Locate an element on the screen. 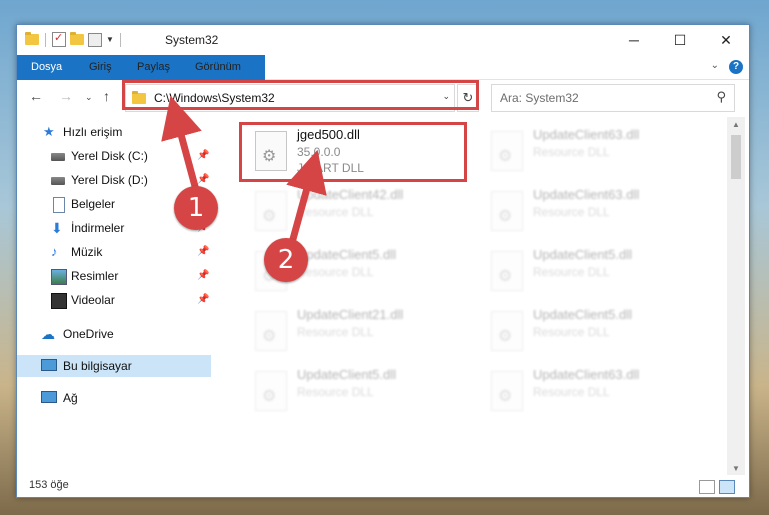 Image resolution: width=769 pixels, height=515 pixels. forward-arrow-icon: → is located at coordinates (66, 96).